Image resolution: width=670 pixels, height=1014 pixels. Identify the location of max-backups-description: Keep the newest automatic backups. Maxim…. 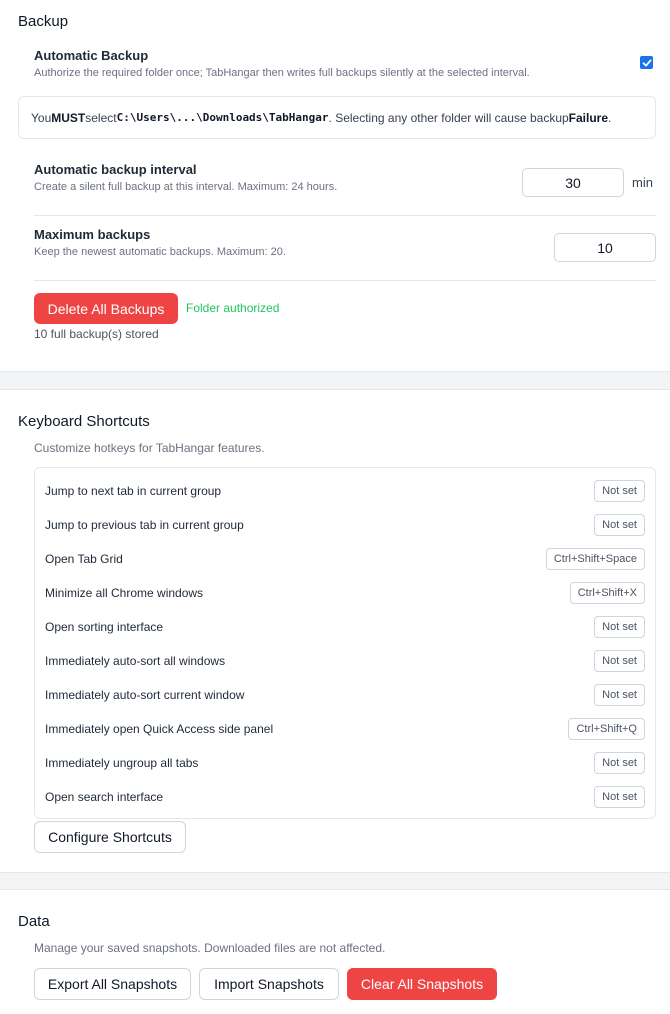
(160, 252).